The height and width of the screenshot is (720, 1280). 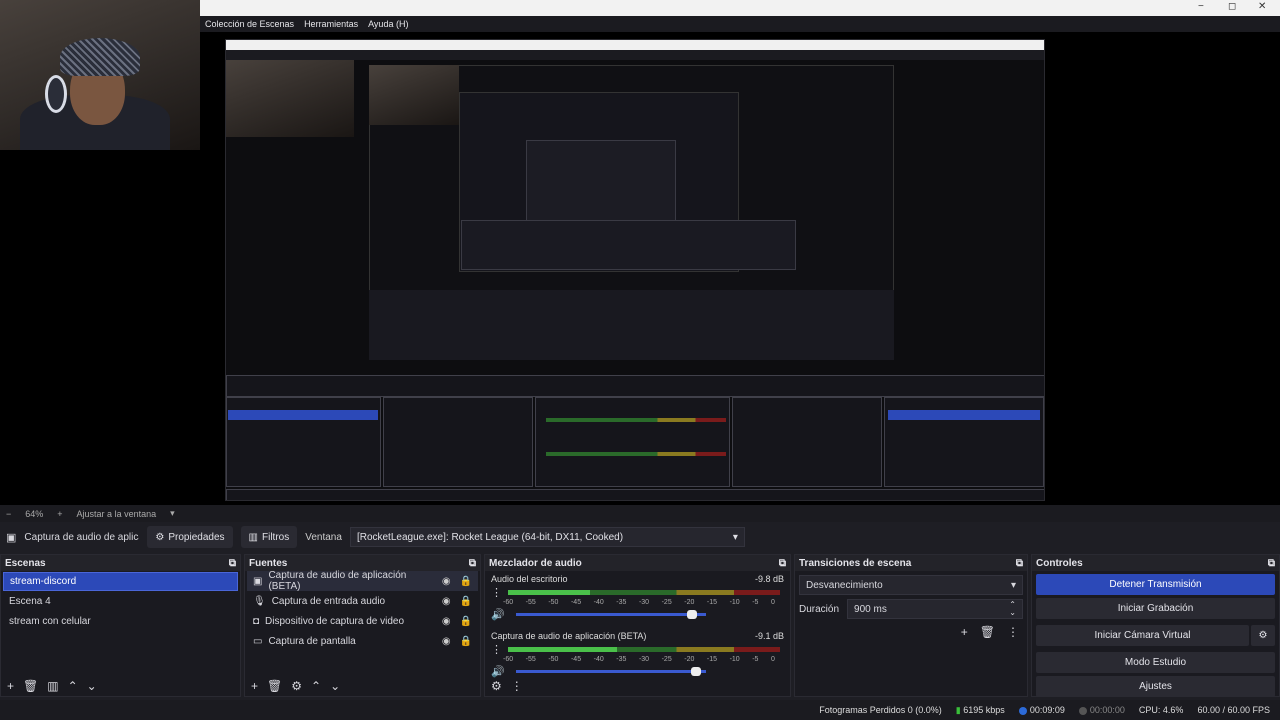 What do you see at coordinates (689, 602) in the screenshot?
I see `scale-tick: -20` at bounding box center [689, 602].